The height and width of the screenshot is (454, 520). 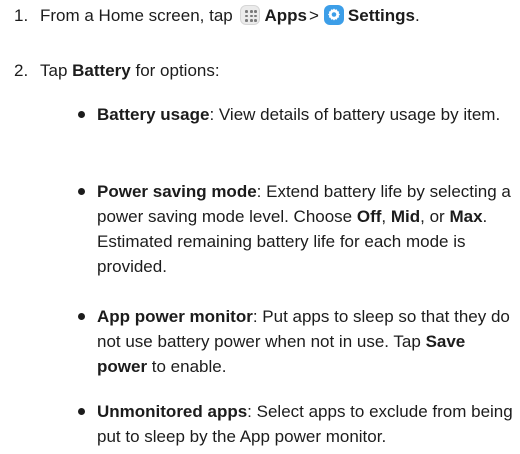 What do you see at coordinates (417, 15) in the screenshot?
I see `step-suffix: .` at bounding box center [417, 15].